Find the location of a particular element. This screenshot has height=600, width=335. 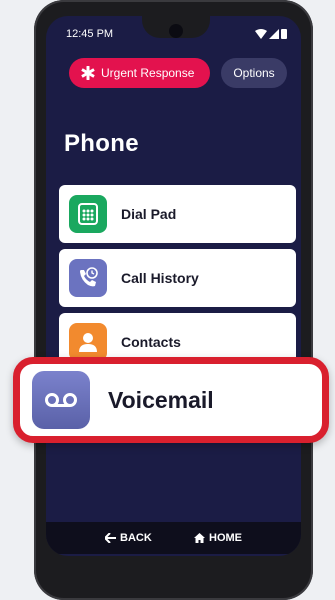

status-icons is located at coordinates (271, 34).